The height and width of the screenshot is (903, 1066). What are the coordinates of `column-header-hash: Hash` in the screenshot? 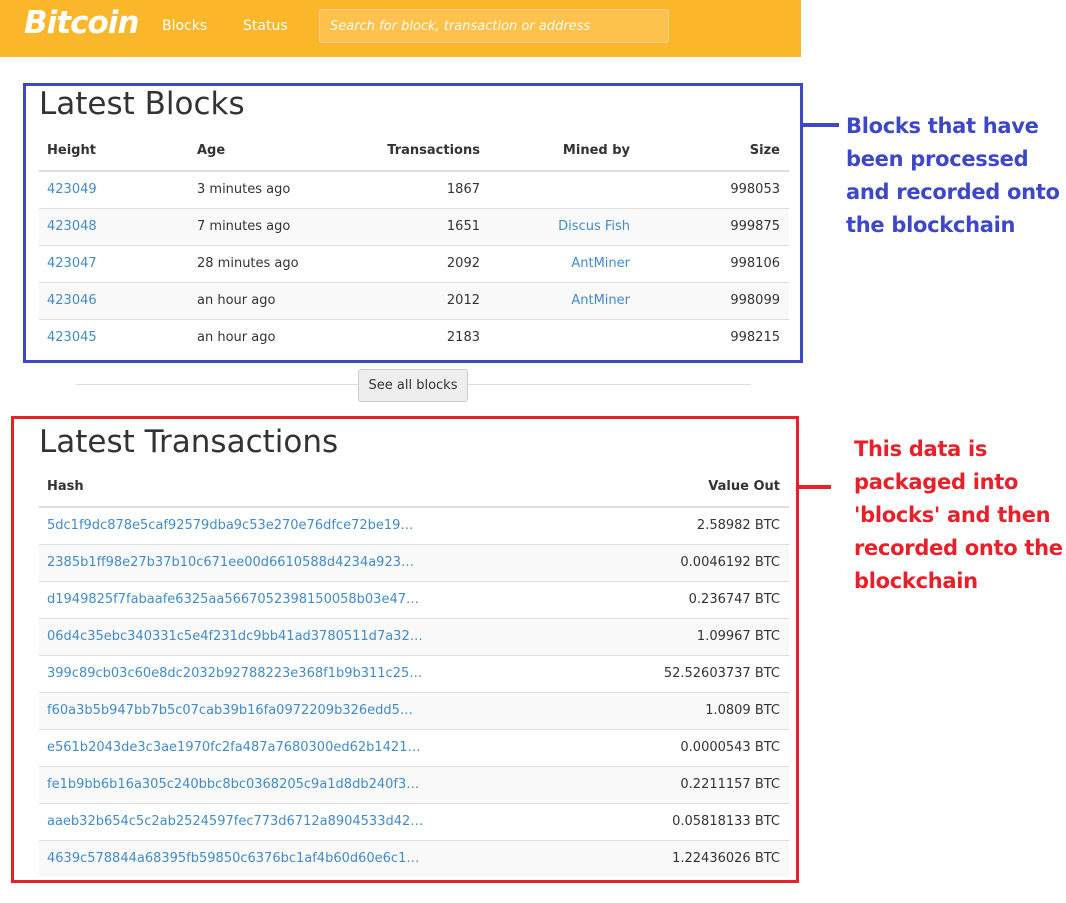 It's located at (65, 486).